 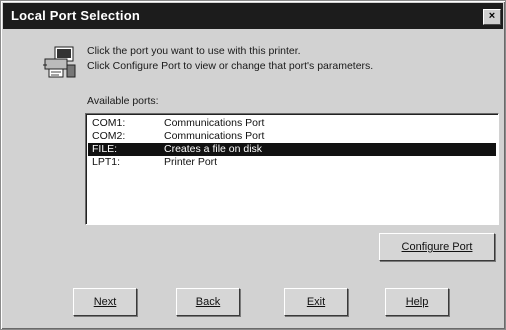 What do you see at coordinates (109, 123) in the screenshot?
I see `port-name: COM1:` at bounding box center [109, 123].